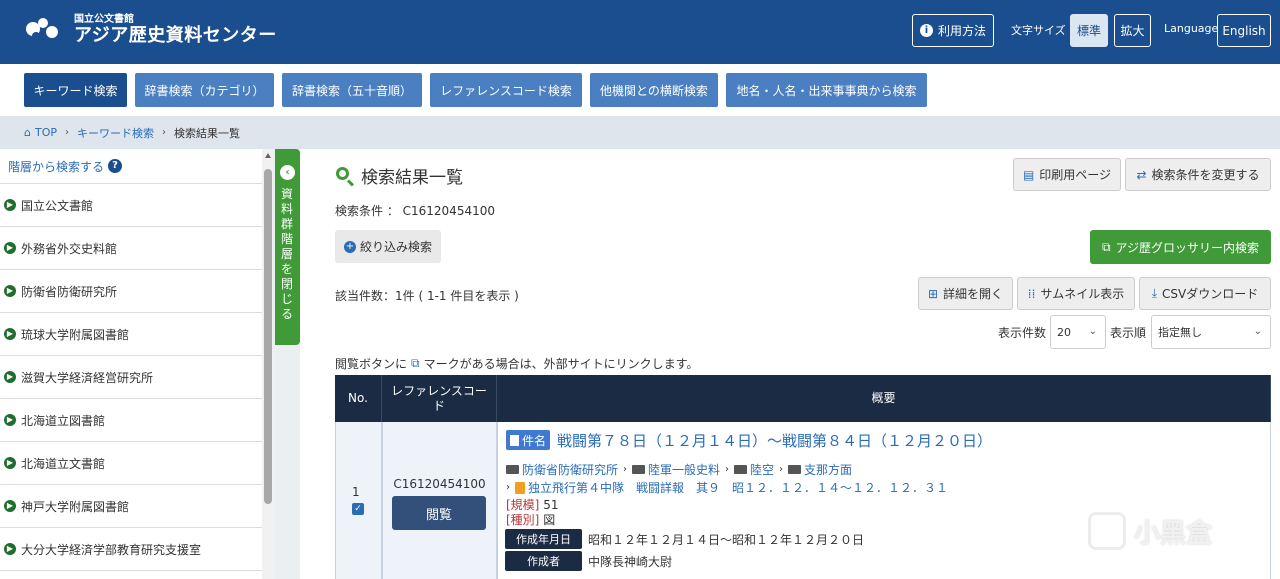  What do you see at coordinates (543, 539) in the screenshot?
I see `creation-date-badge: 作成年月日` at bounding box center [543, 539].